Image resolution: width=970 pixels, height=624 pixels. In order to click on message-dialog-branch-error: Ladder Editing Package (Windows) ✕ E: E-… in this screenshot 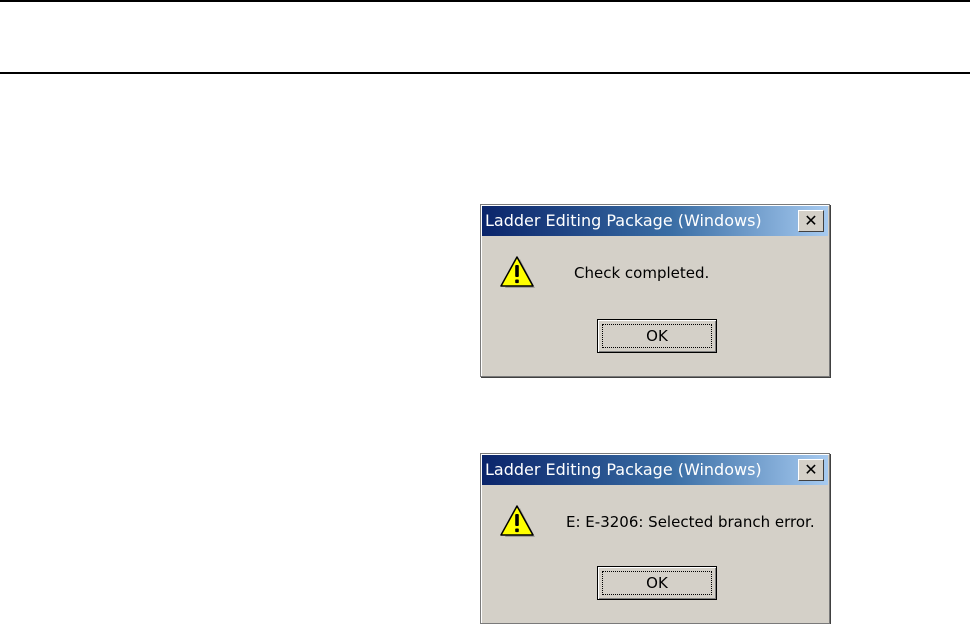, I will do `click(655, 538)`.